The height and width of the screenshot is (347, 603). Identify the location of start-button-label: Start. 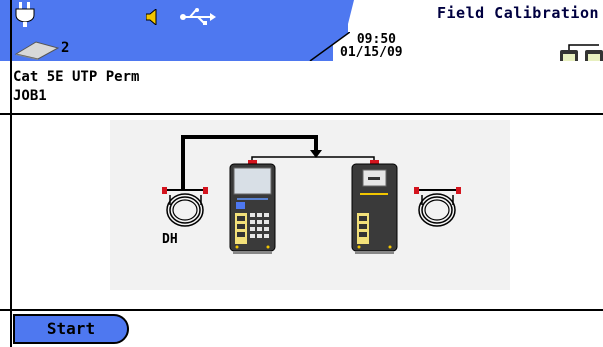
(71, 328).